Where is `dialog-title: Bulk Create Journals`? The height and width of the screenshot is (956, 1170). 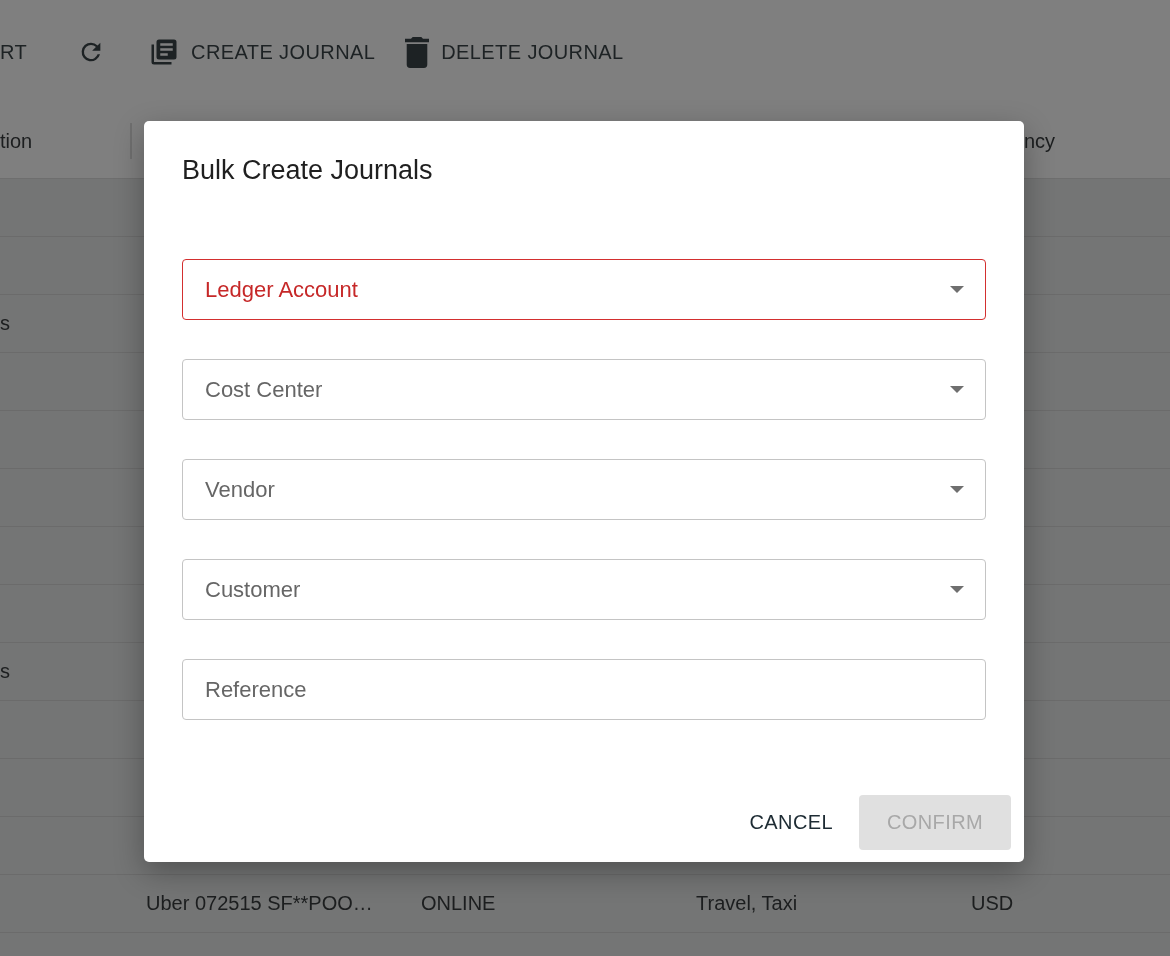
dialog-title: Bulk Create Journals is located at coordinates (308, 170).